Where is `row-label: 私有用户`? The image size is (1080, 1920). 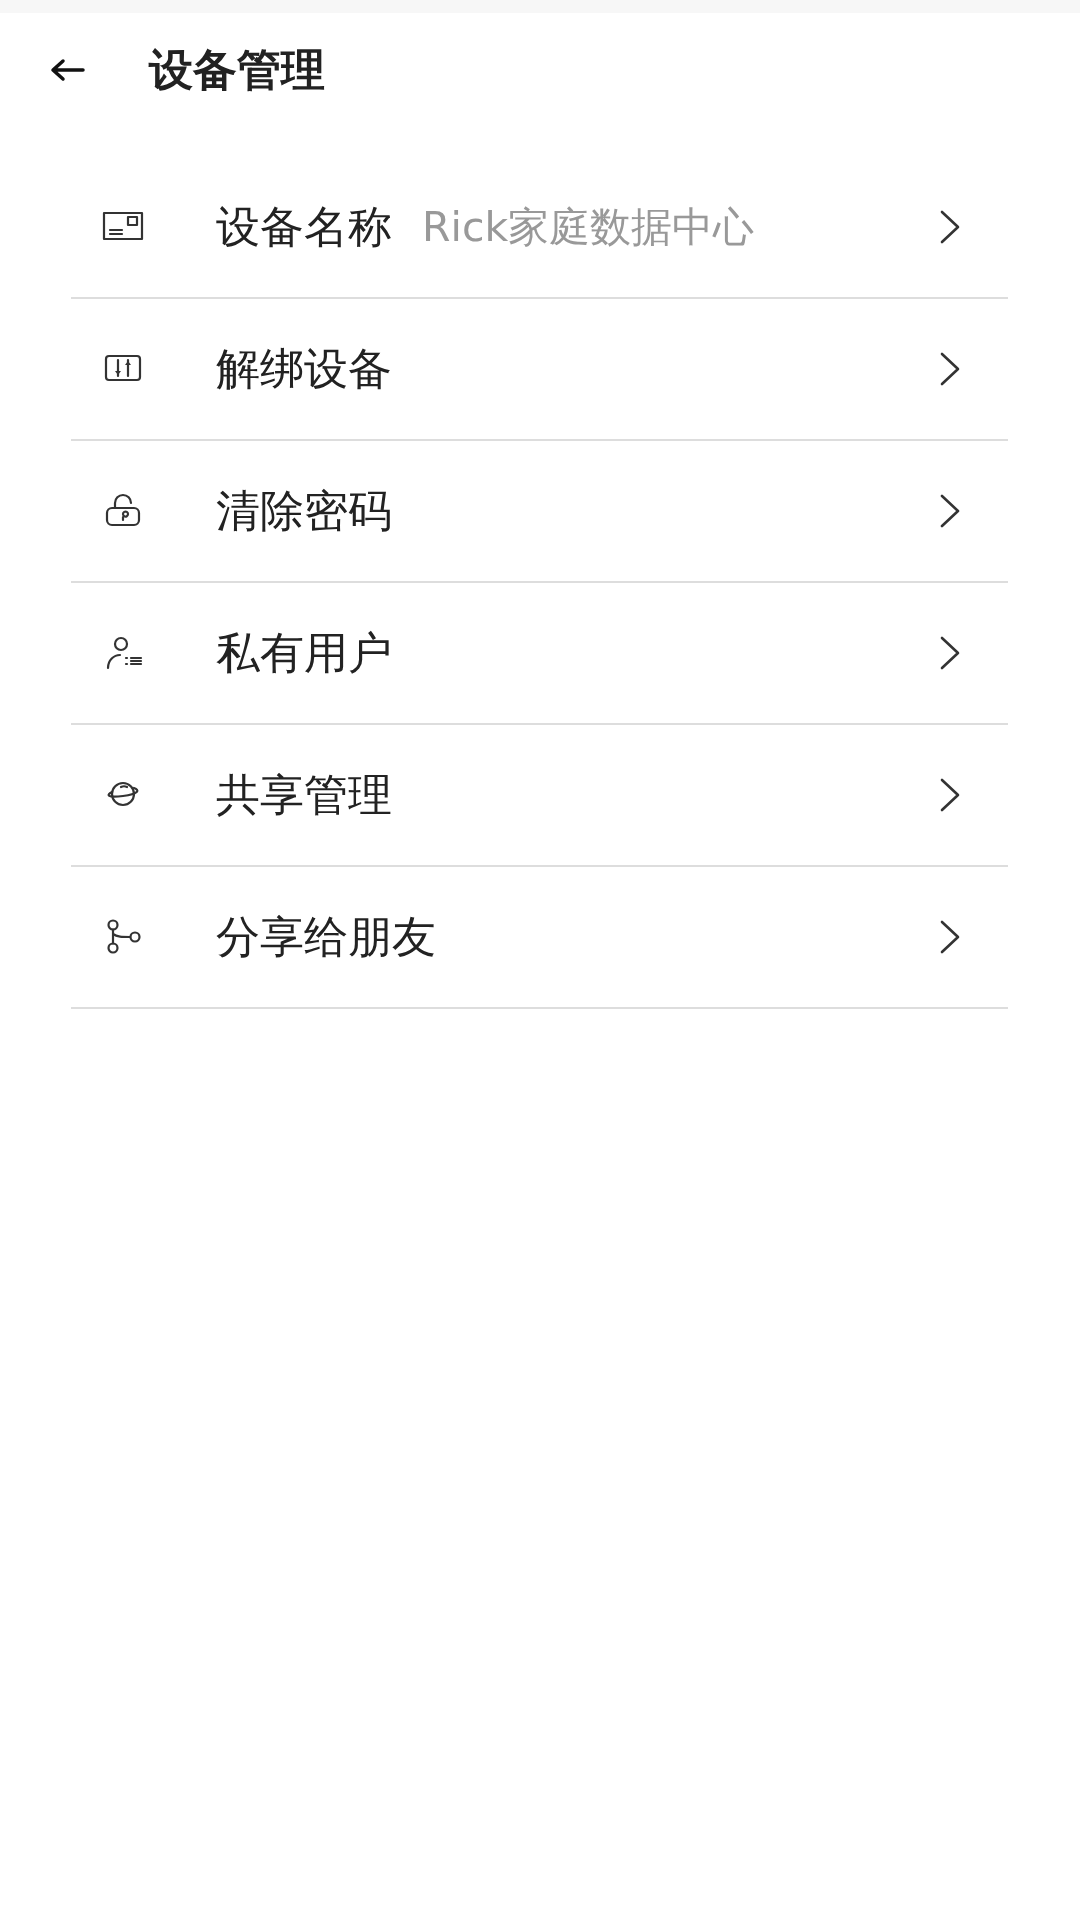 row-label: 私有用户 is located at coordinates (304, 652).